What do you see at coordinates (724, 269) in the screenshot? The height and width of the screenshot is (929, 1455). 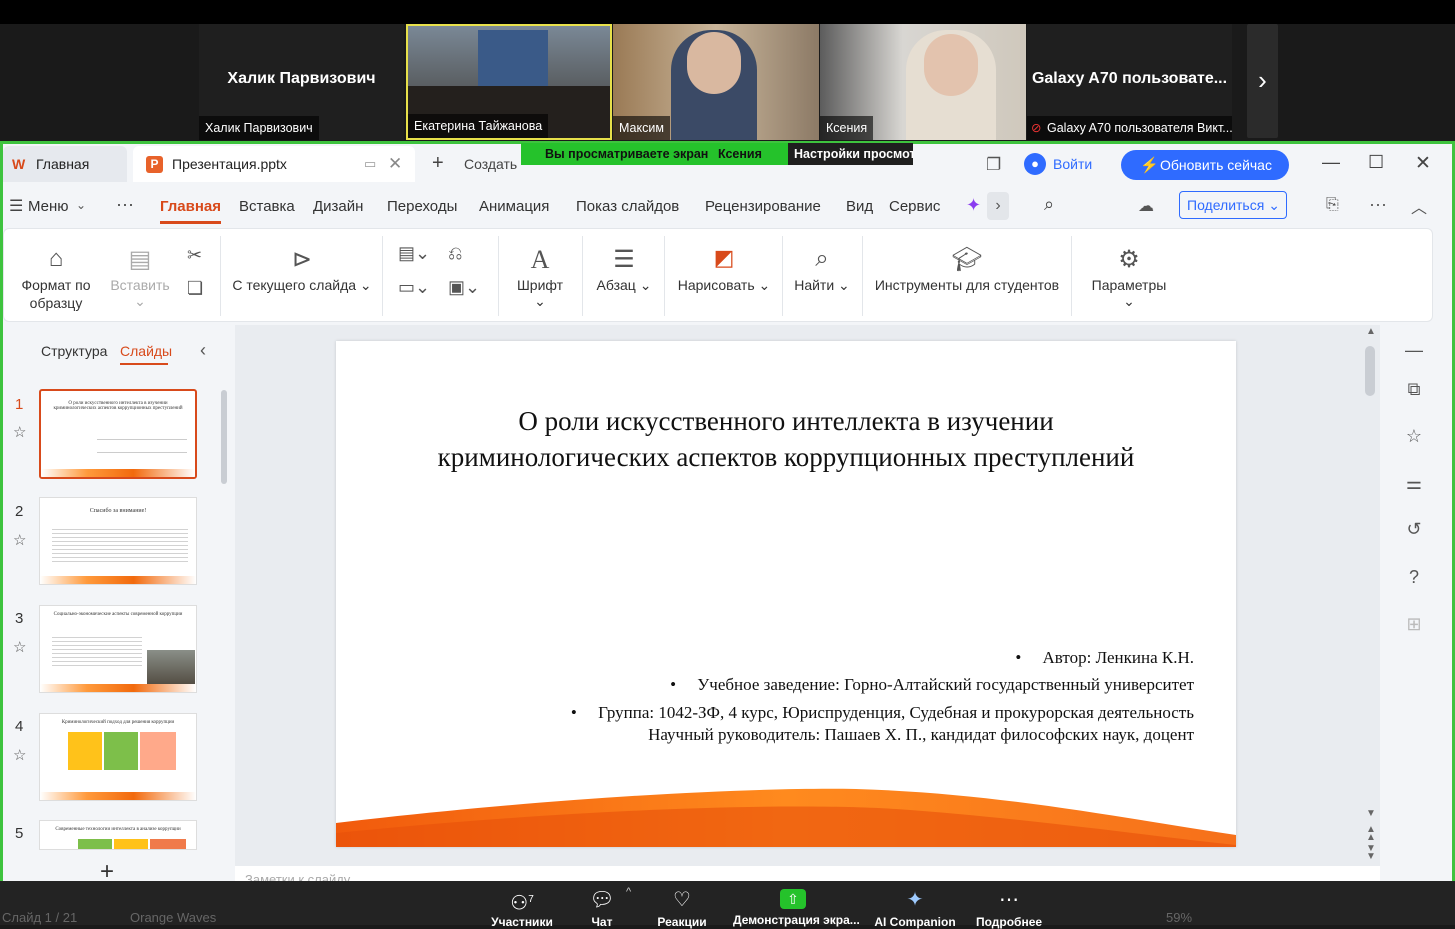 I see `draw-button: ◩ Нарисовать ⌄` at bounding box center [724, 269].